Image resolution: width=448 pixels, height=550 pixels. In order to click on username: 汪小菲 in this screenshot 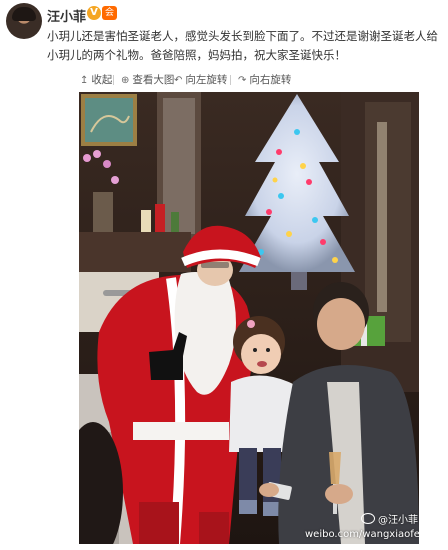, I will do `click(66, 15)`.